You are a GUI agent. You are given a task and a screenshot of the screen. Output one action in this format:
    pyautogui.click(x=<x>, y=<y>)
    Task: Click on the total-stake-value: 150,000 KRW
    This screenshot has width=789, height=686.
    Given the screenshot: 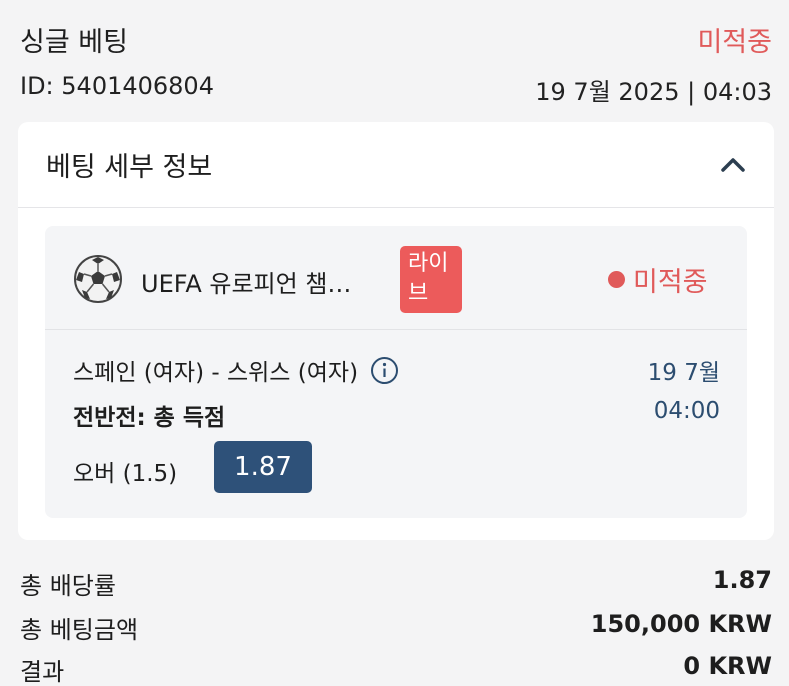 What is the action you would take?
    pyautogui.click(x=681, y=624)
    